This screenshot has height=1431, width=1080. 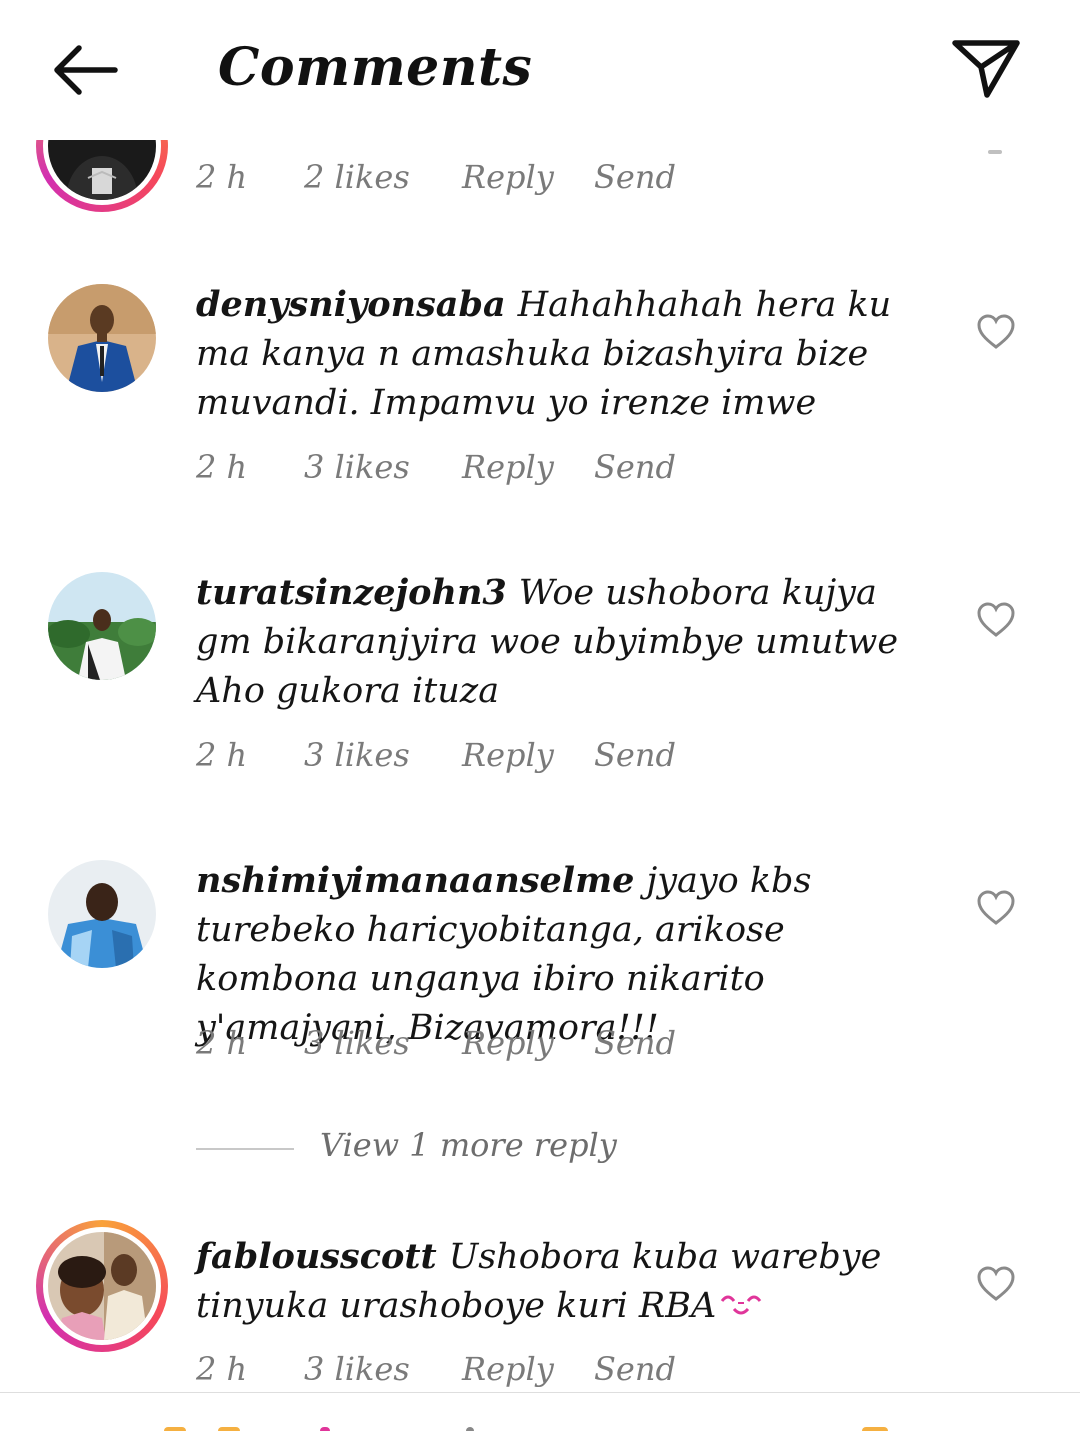 I want to click on comment-username: nshimiyimanaanselme, so click(x=415, y=880).